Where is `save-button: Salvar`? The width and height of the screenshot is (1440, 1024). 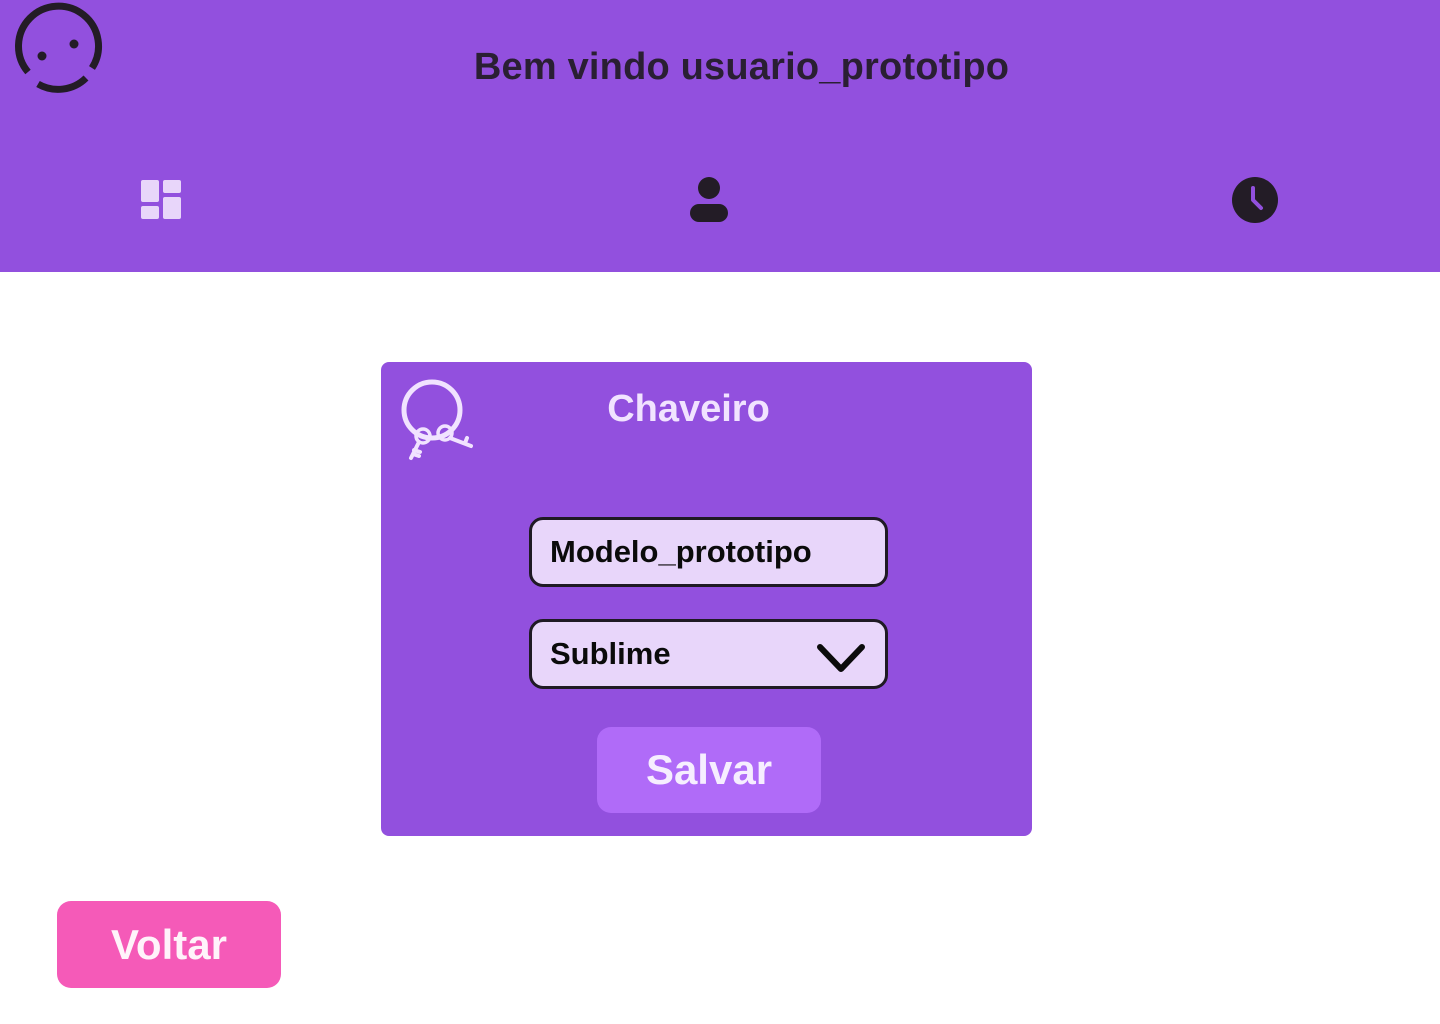 save-button: Salvar is located at coordinates (709, 770).